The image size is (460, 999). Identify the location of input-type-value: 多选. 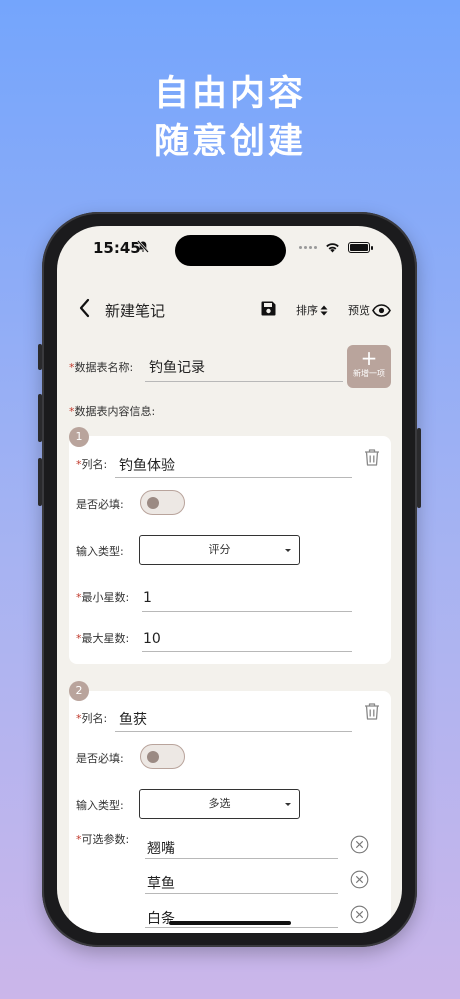
(219, 803).